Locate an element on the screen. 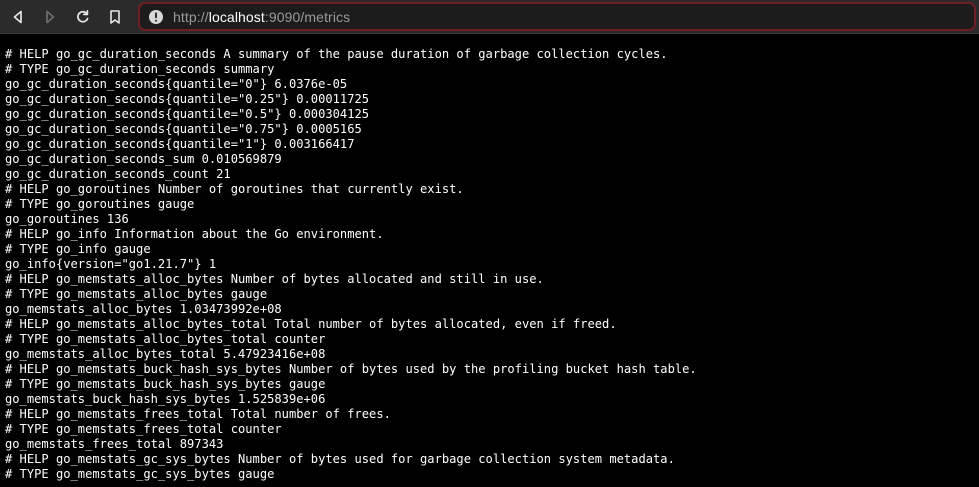  metric-line: go_gc_duration_seconds_sum 0.010569879 is located at coordinates (143, 159).